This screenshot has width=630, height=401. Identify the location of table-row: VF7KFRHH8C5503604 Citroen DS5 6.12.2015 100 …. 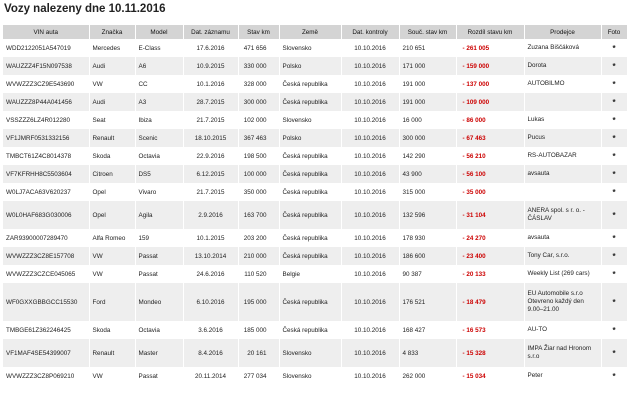
(315, 174).